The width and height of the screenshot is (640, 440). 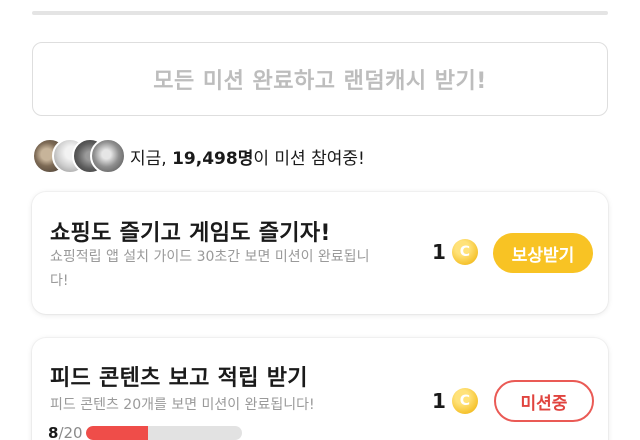 What do you see at coordinates (309, 158) in the screenshot?
I see `participants-suffix: 이 미션 참여중!` at bounding box center [309, 158].